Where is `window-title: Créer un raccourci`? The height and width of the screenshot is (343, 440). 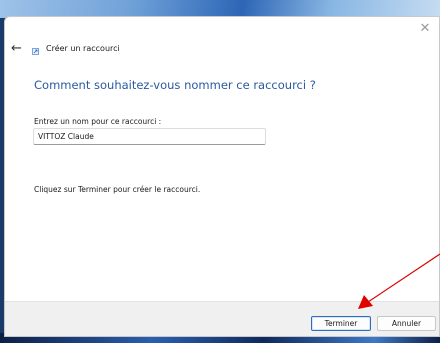 window-title: Créer un raccourci is located at coordinates (83, 48).